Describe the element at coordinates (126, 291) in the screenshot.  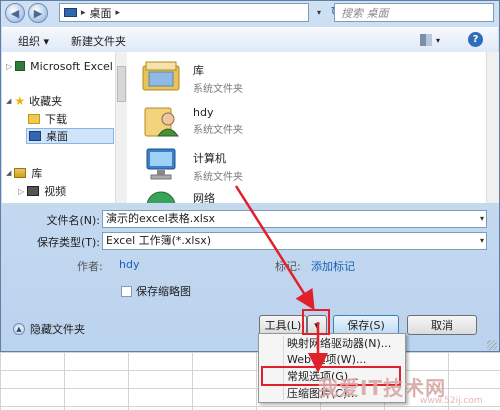
I see `checkbox` at that location.